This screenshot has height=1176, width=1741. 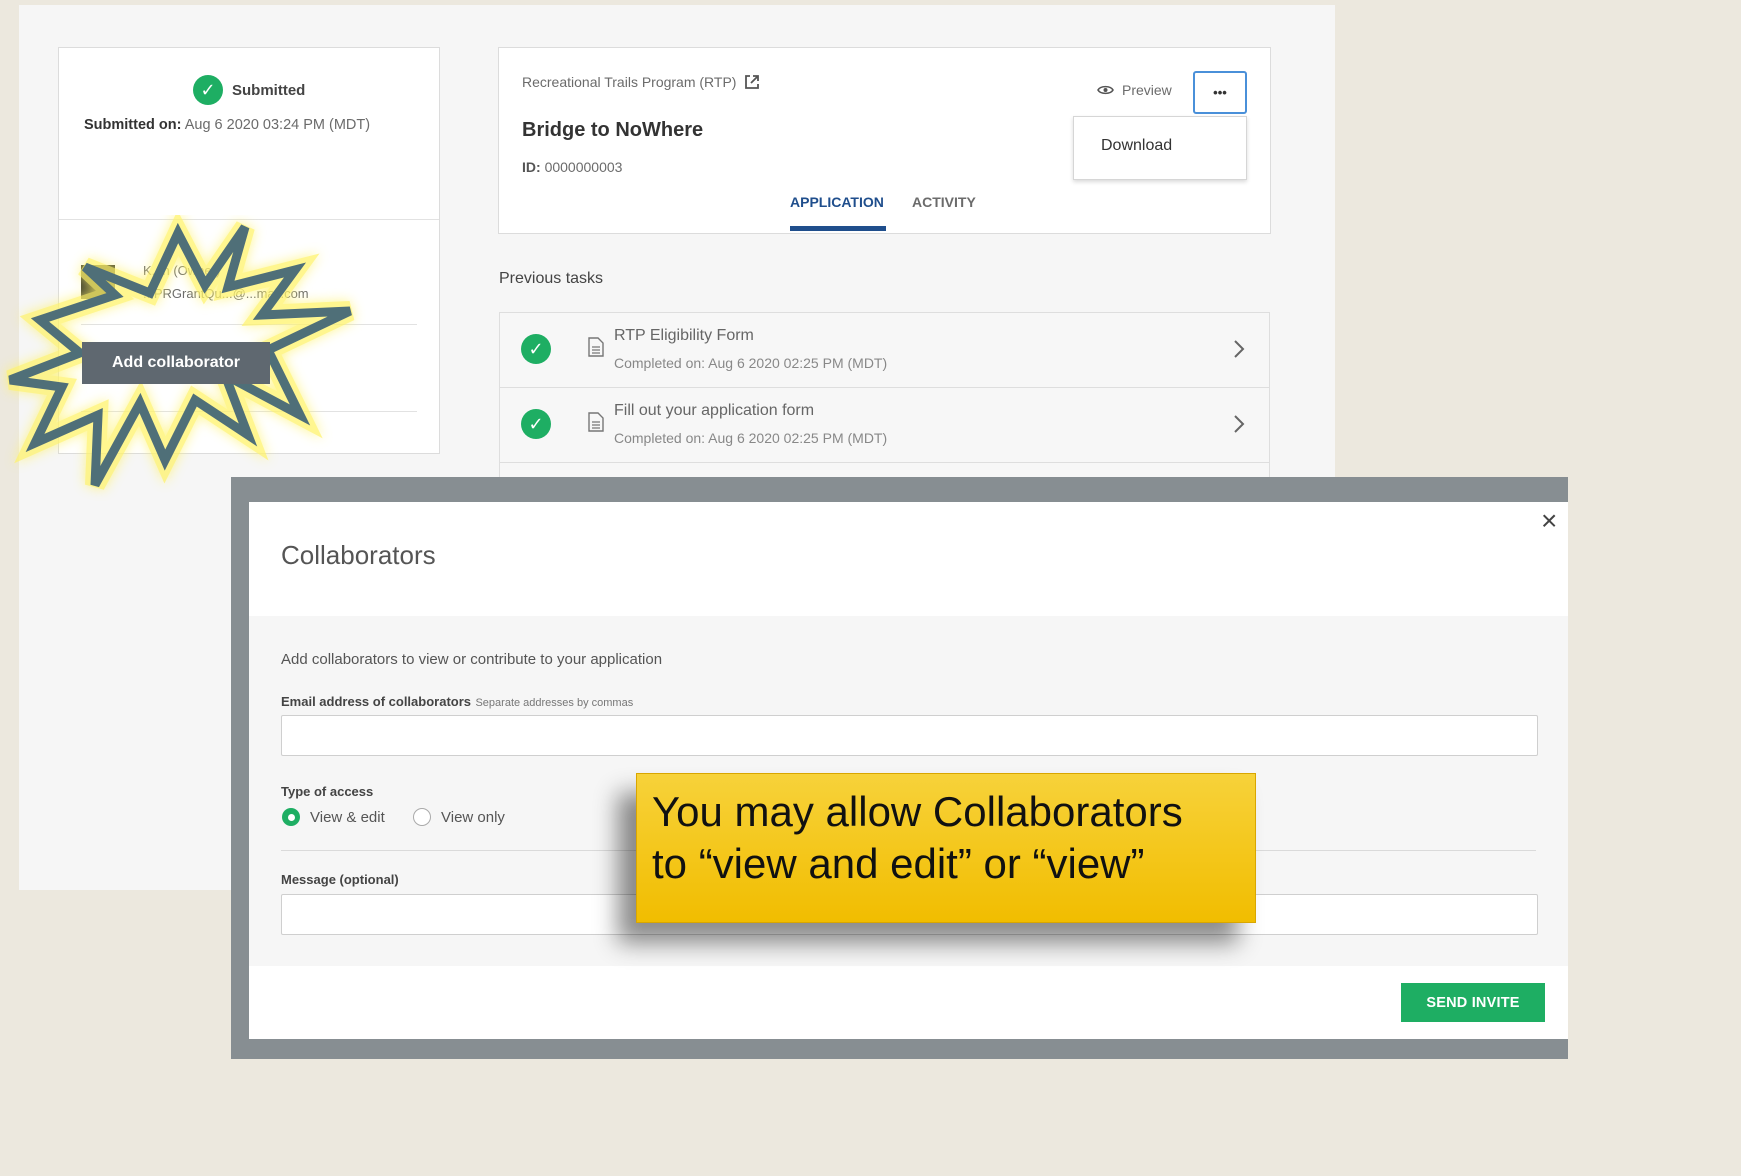 I want to click on status-label: Submitted, so click(x=269, y=90).